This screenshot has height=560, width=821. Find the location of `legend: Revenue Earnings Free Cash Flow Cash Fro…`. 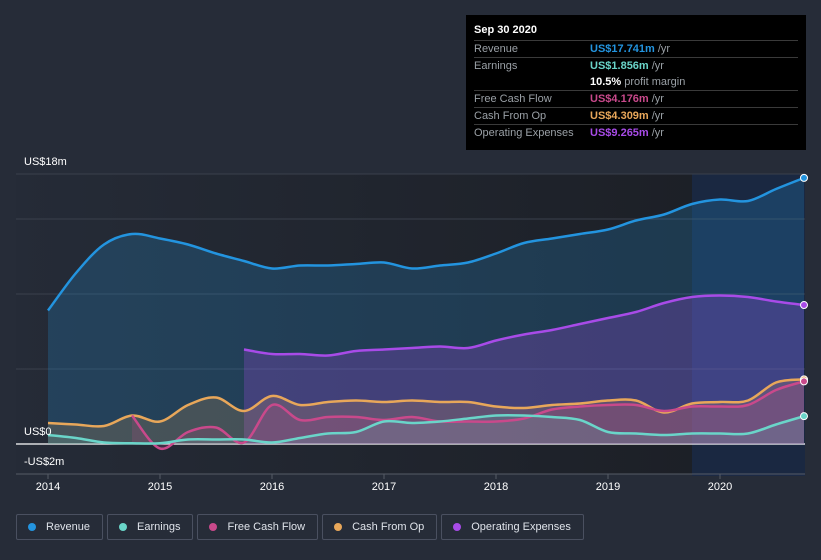

legend: Revenue Earnings Free Cash Flow Cash Fro… is located at coordinates (300, 527).